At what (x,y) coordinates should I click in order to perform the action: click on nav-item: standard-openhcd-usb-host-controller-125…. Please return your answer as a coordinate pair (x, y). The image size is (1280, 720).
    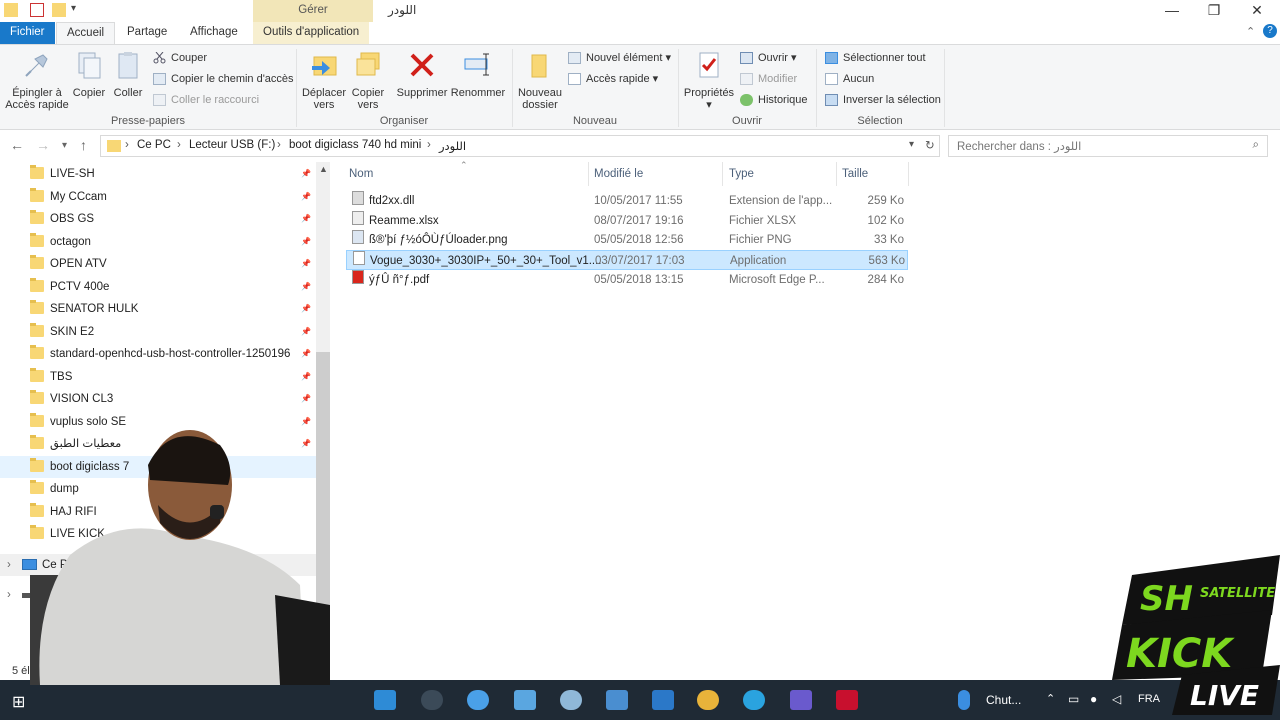
    Looking at the image, I should click on (158, 354).